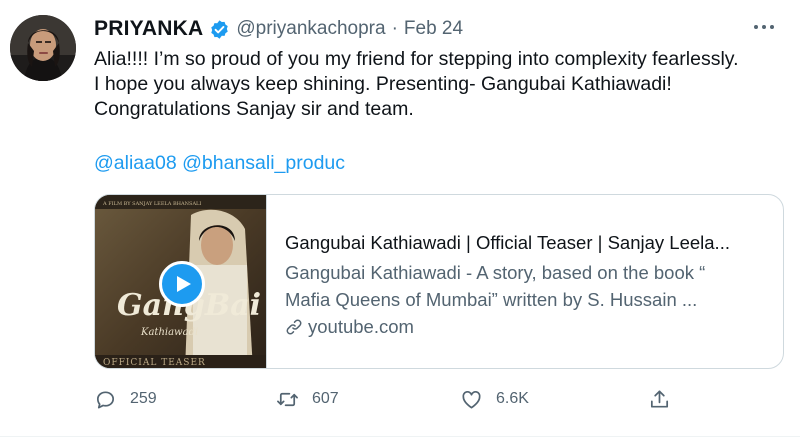 Image resolution: width=800 pixels, height=440 pixels. Describe the element at coordinates (310, 29) in the screenshot. I see `user-handle: @priyankachopra` at that location.